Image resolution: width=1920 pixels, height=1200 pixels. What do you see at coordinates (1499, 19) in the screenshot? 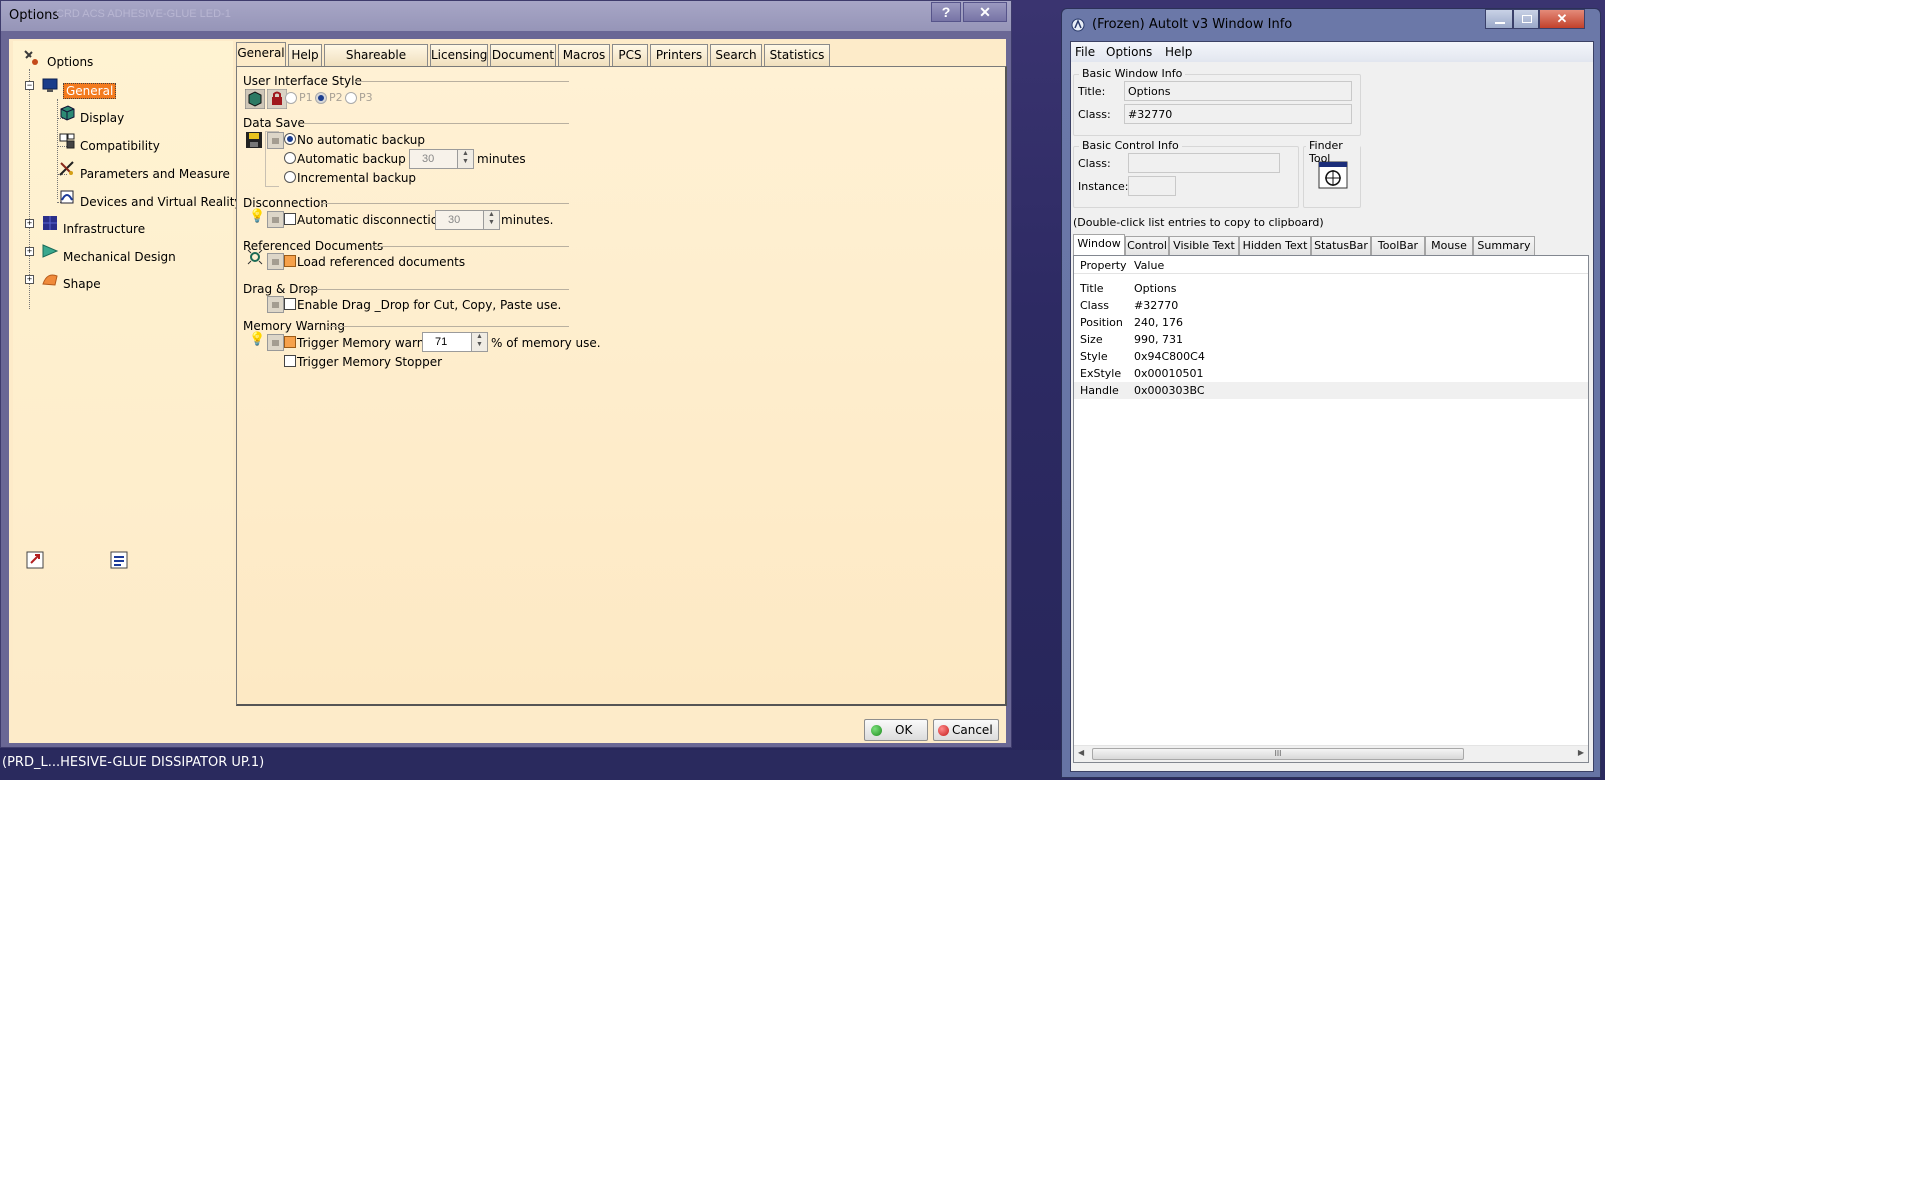
I see `minimize-icon` at bounding box center [1499, 19].